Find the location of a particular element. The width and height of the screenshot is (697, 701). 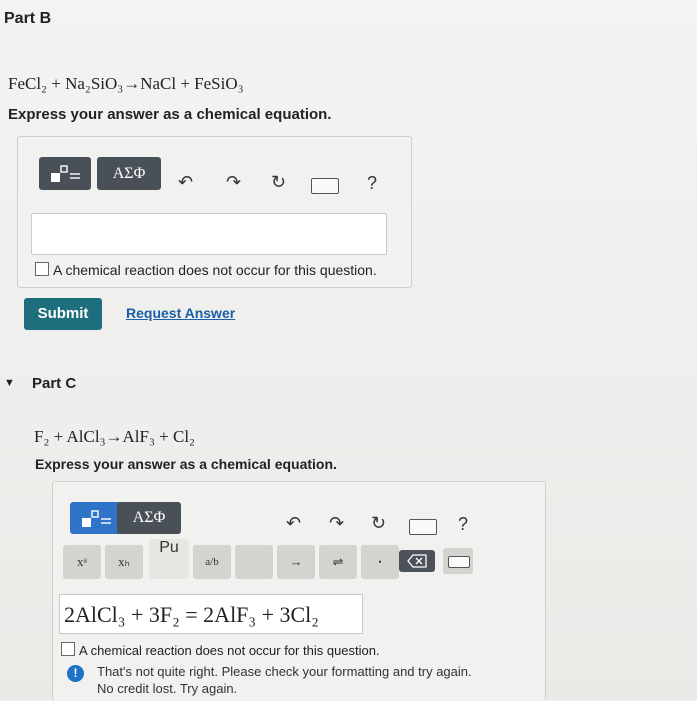

equilibrium-label: ⇌ is located at coordinates (338, 561).